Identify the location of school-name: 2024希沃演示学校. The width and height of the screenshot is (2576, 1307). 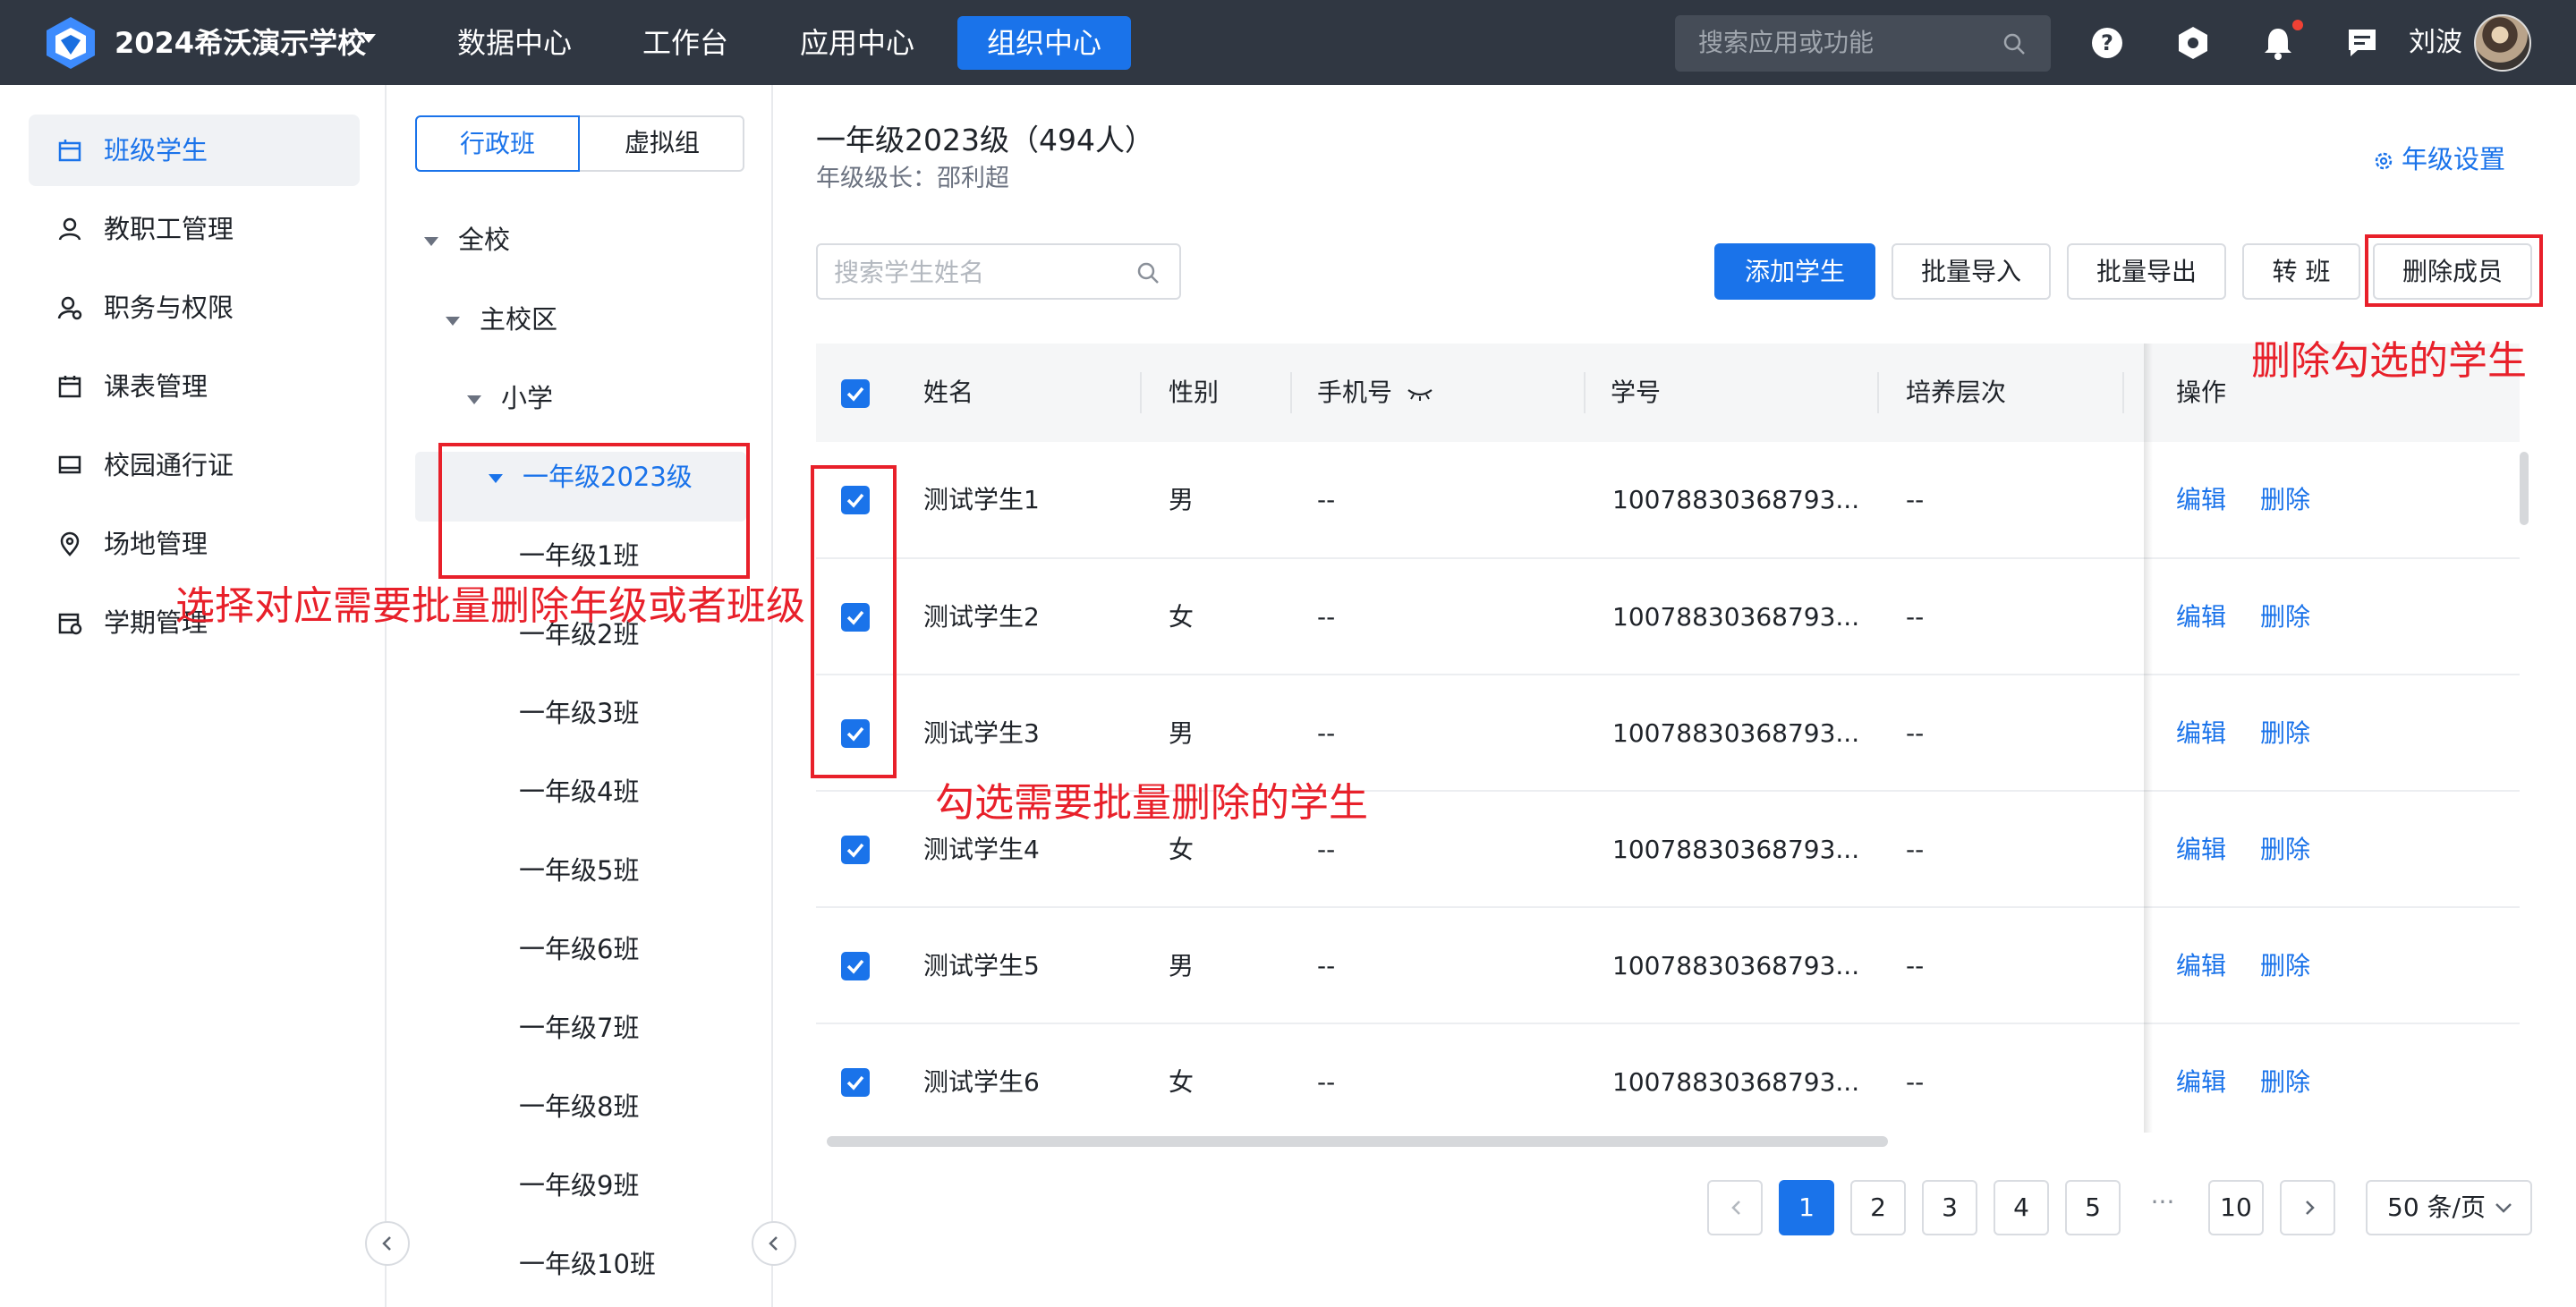
(240, 43).